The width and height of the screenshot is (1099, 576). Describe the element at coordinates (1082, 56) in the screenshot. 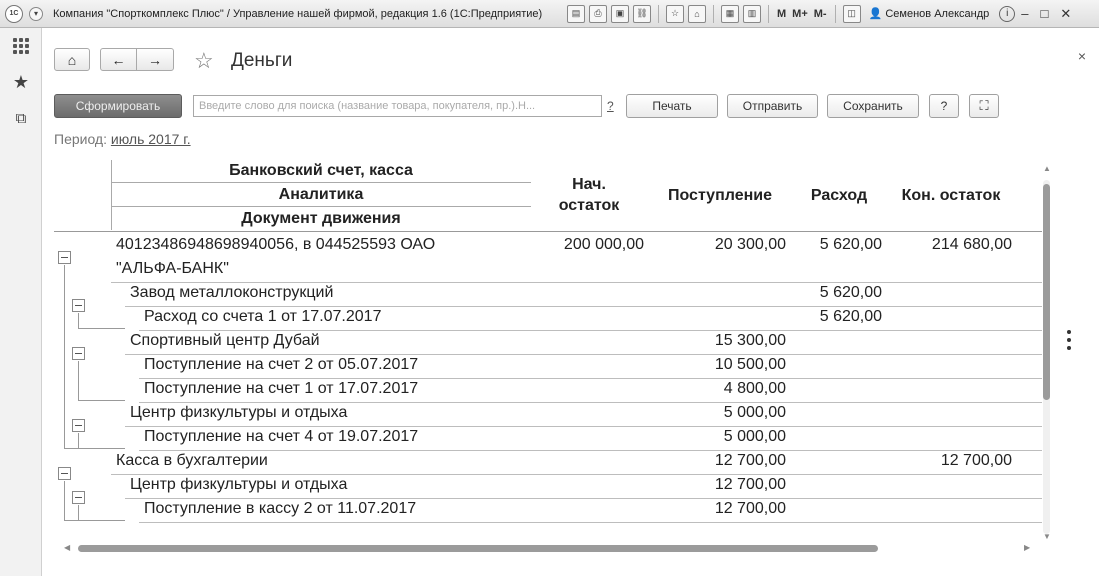

I see `close-icon: ×` at that location.